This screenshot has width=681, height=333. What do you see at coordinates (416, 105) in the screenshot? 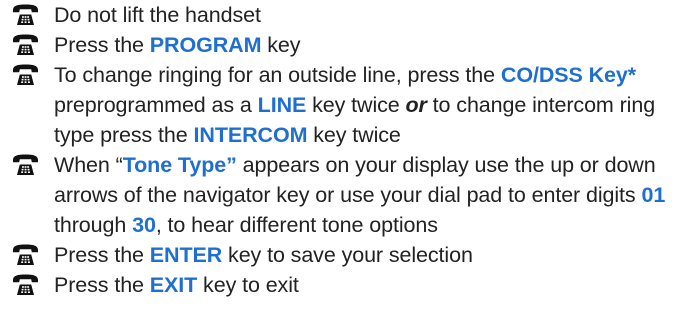
I see `emphasis-or: or` at bounding box center [416, 105].